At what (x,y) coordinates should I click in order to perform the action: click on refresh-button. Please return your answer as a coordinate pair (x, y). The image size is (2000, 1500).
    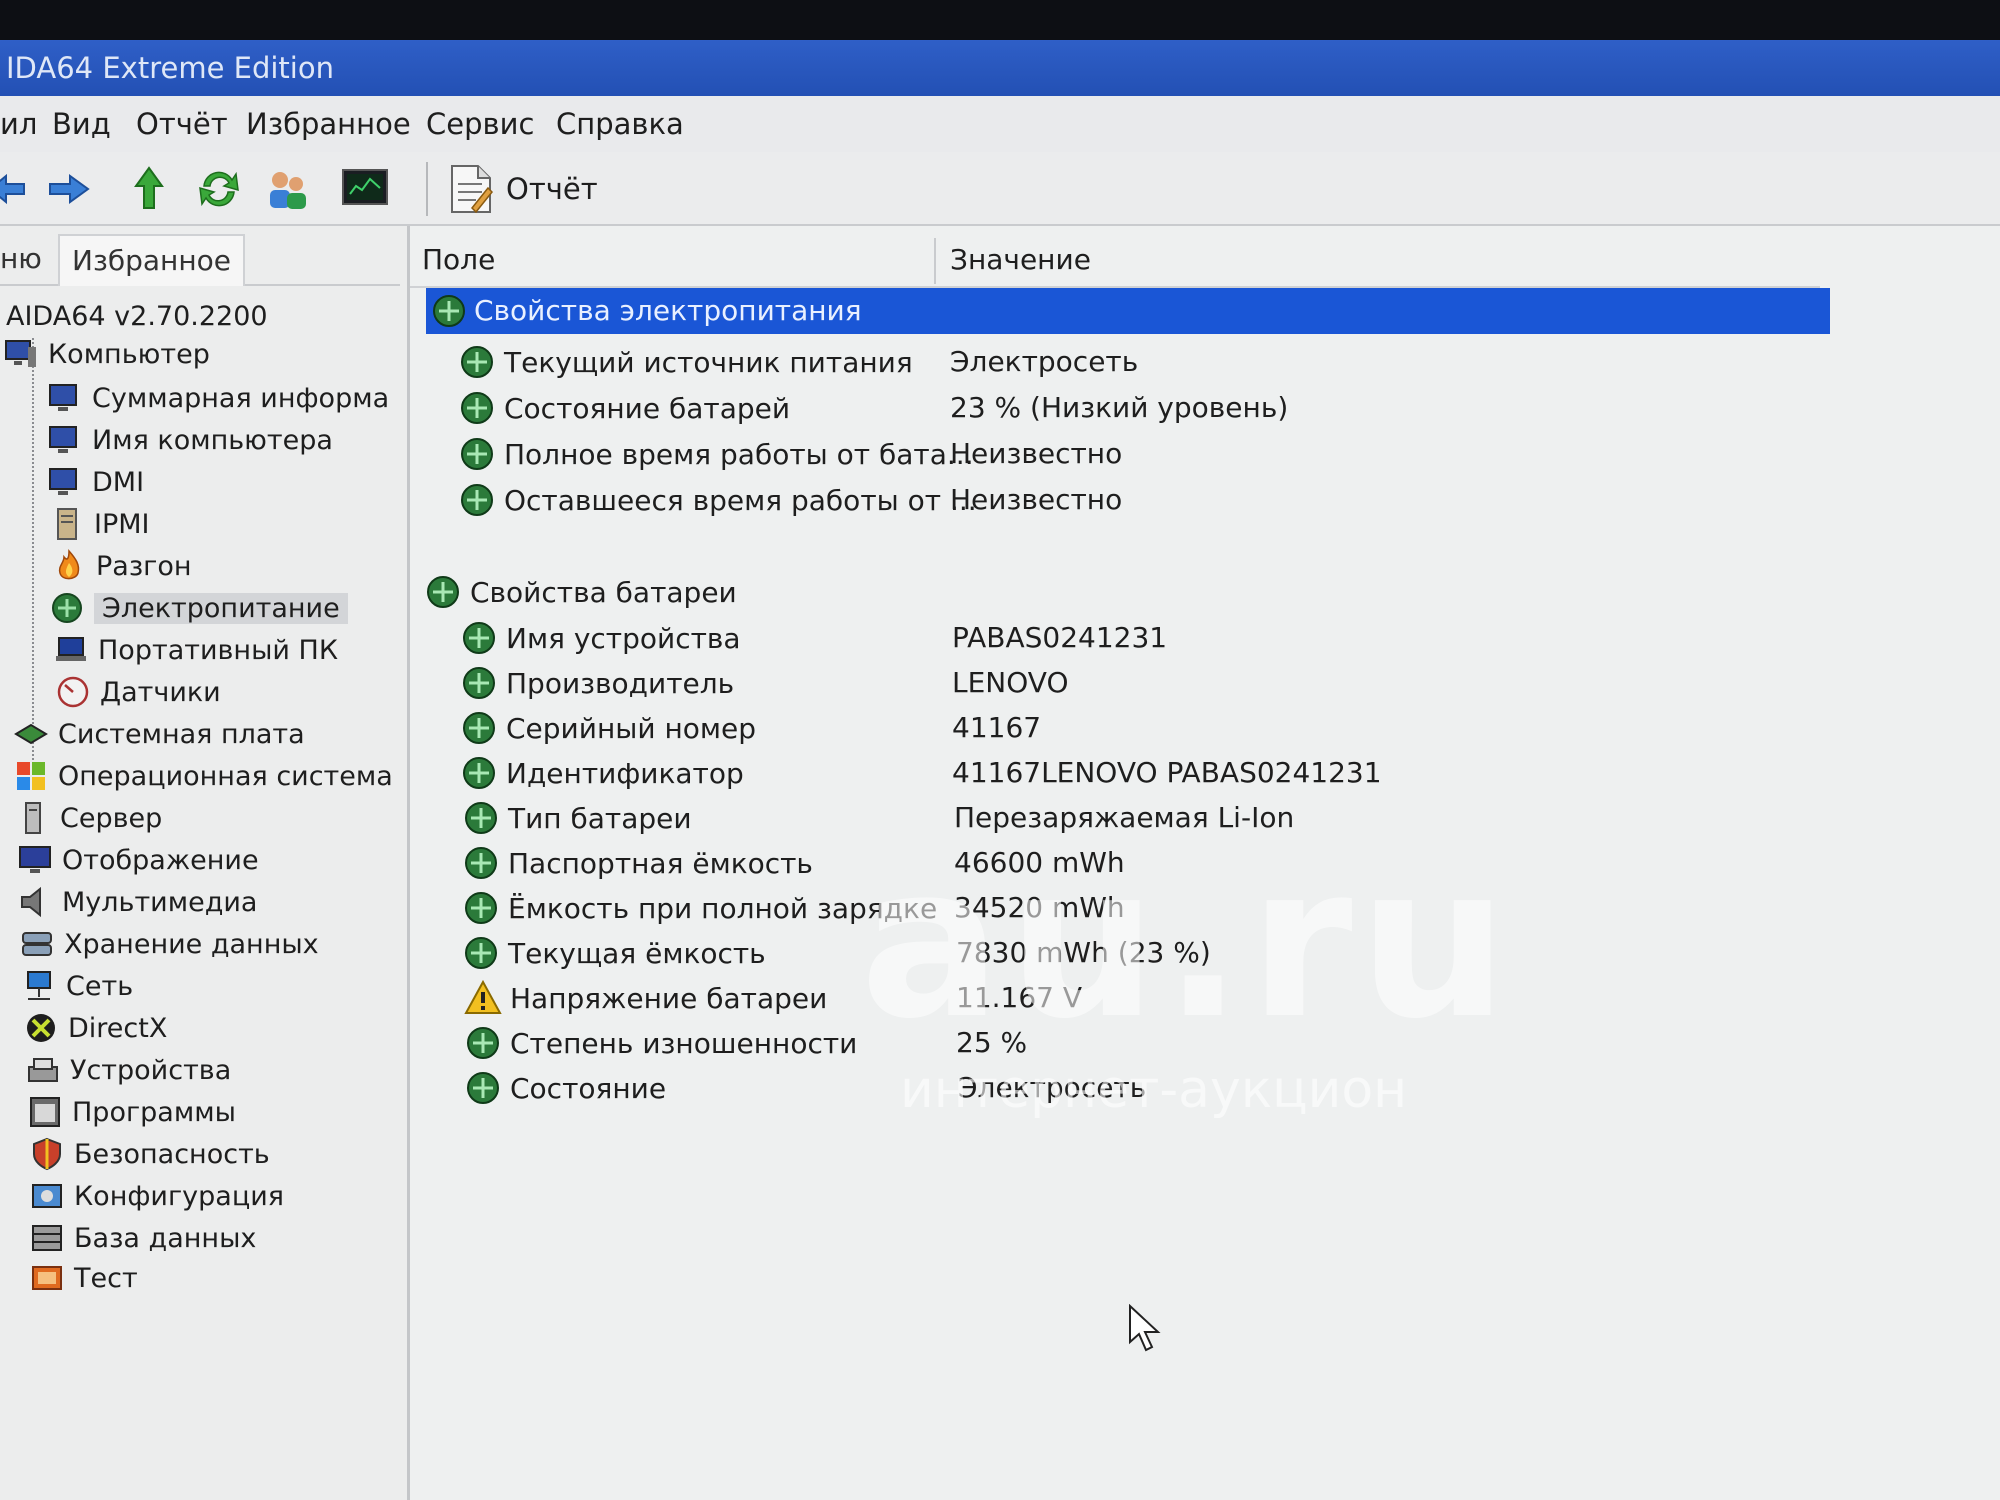
    Looking at the image, I should click on (219, 189).